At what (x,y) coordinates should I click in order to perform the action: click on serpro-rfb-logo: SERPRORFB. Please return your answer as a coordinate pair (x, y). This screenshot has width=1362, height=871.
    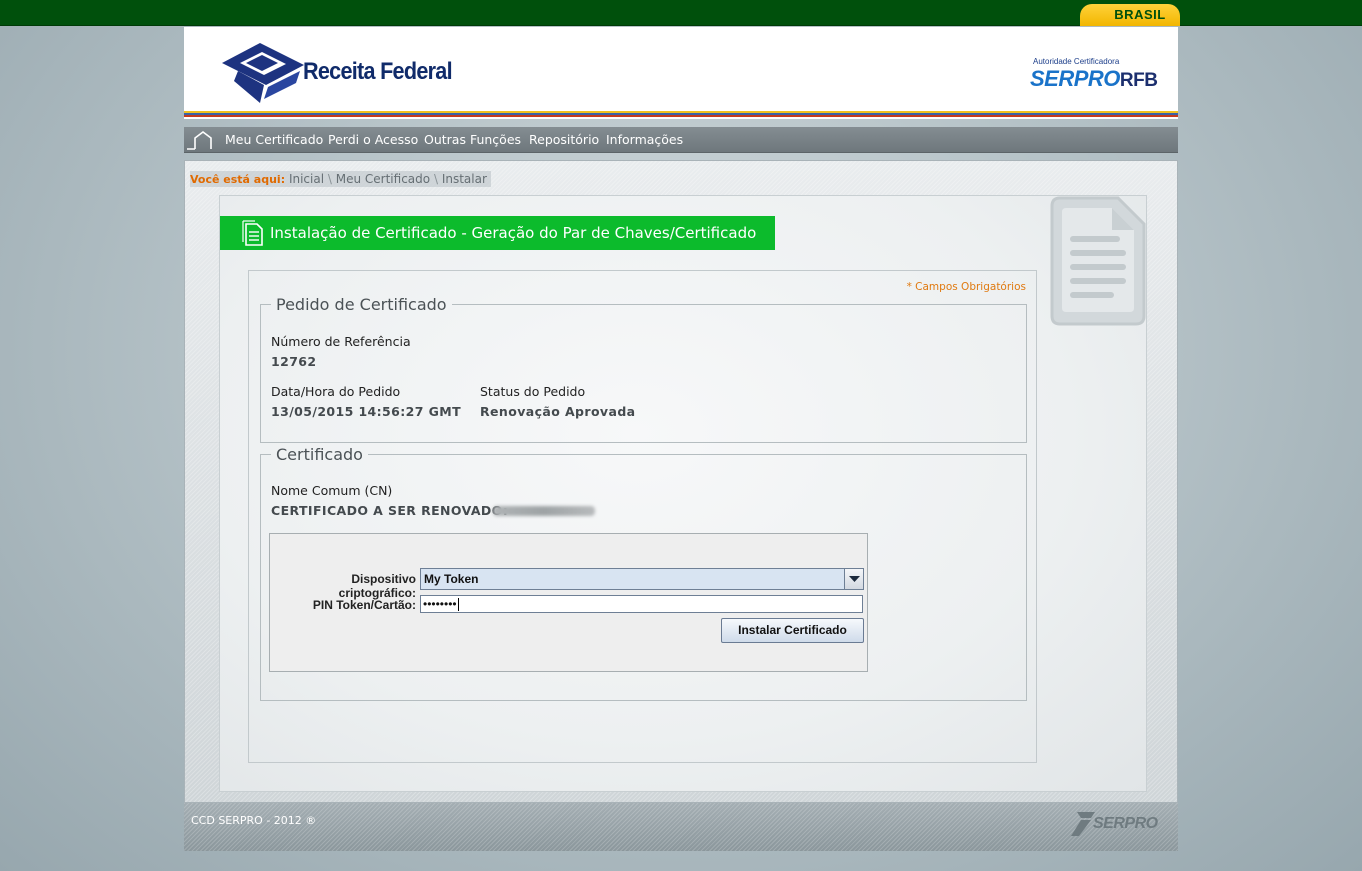
    Looking at the image, I should click on (1094, 79).